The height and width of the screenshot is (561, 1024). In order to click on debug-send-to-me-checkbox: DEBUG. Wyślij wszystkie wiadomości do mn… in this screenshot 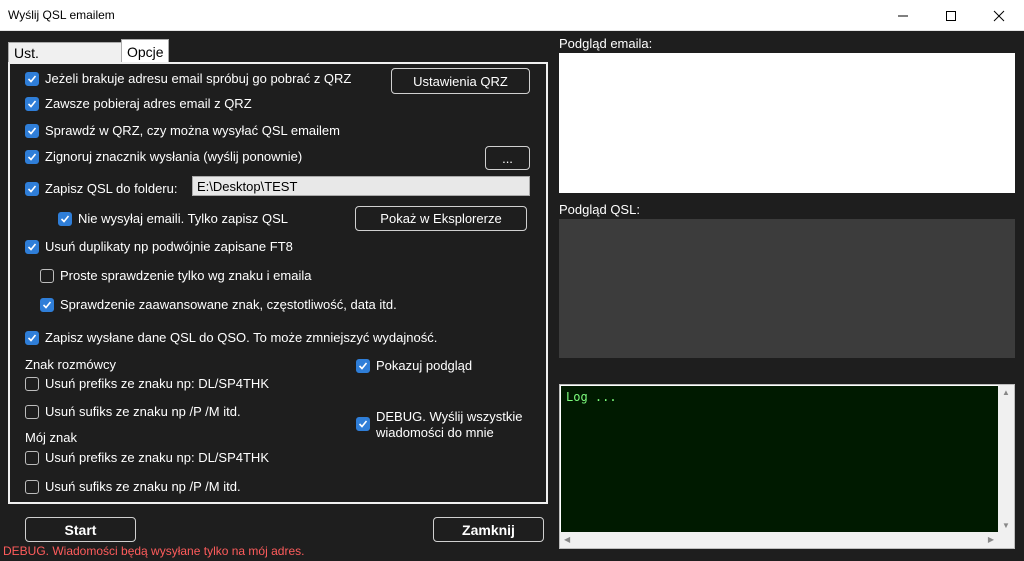, I will do `click(439, 425)`.